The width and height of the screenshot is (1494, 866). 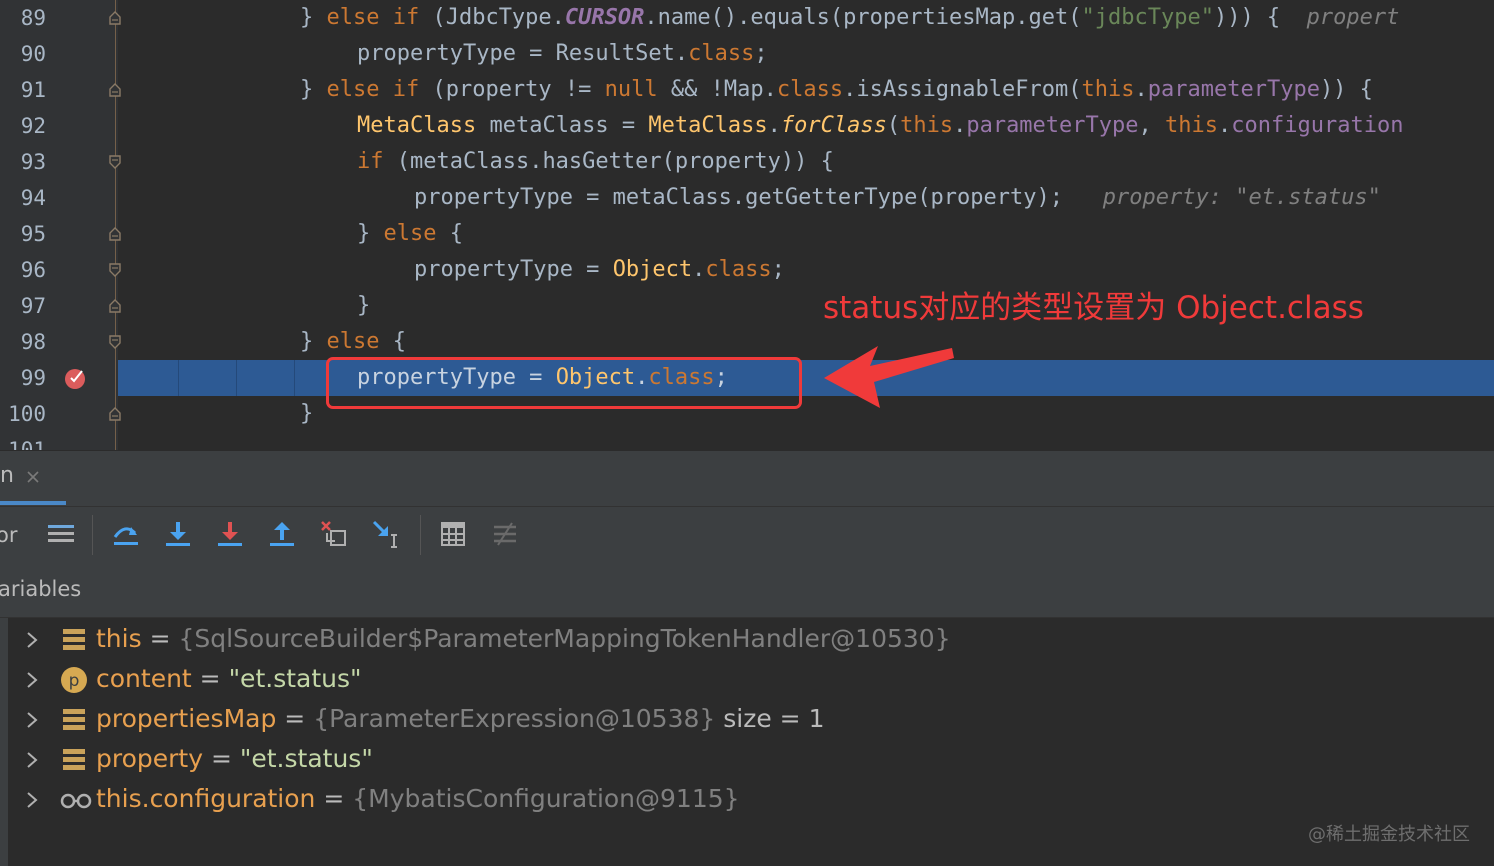 What do you see at coordinates (747, 535) in the screenshot?
I see `debugger-toolbar: or` at bounding box center [747, 535].